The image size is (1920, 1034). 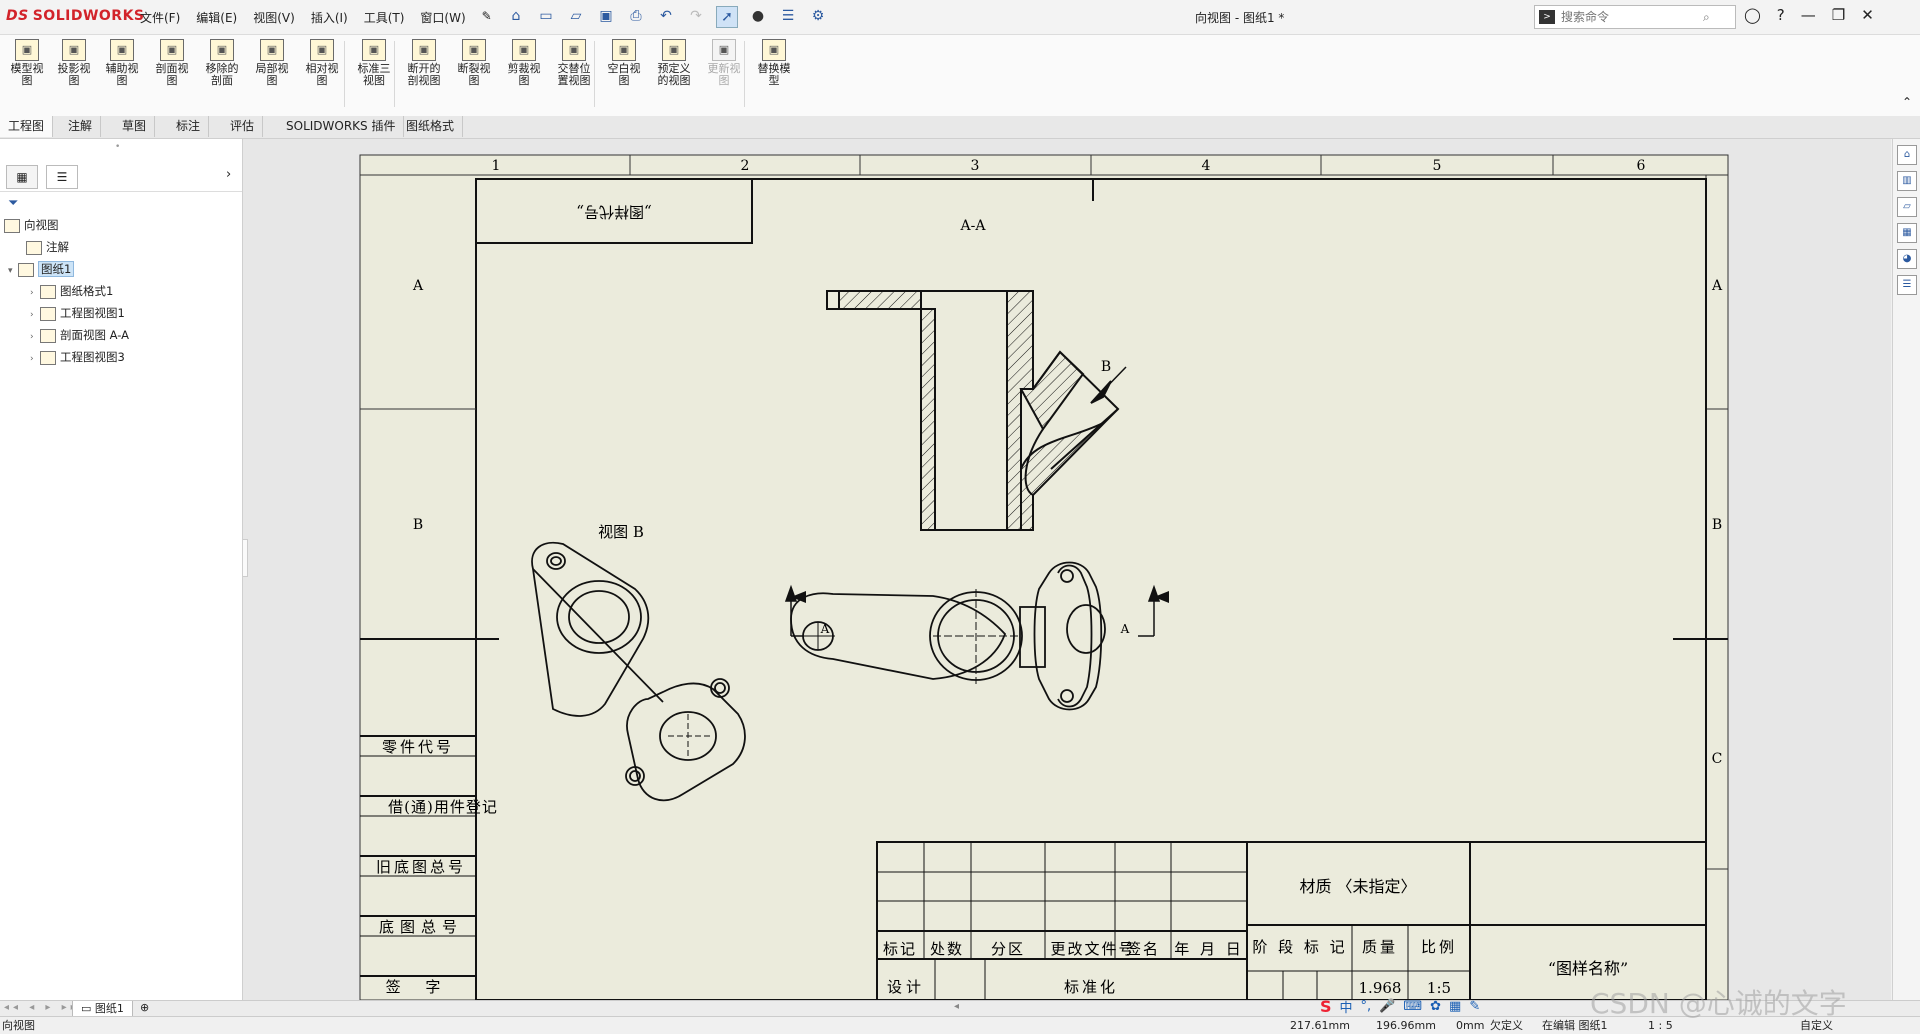 What do you see at coordinates (384, 17) in the screenshot?
I see `menu-tools: 工具(T)` at bounding box center [384, 17].